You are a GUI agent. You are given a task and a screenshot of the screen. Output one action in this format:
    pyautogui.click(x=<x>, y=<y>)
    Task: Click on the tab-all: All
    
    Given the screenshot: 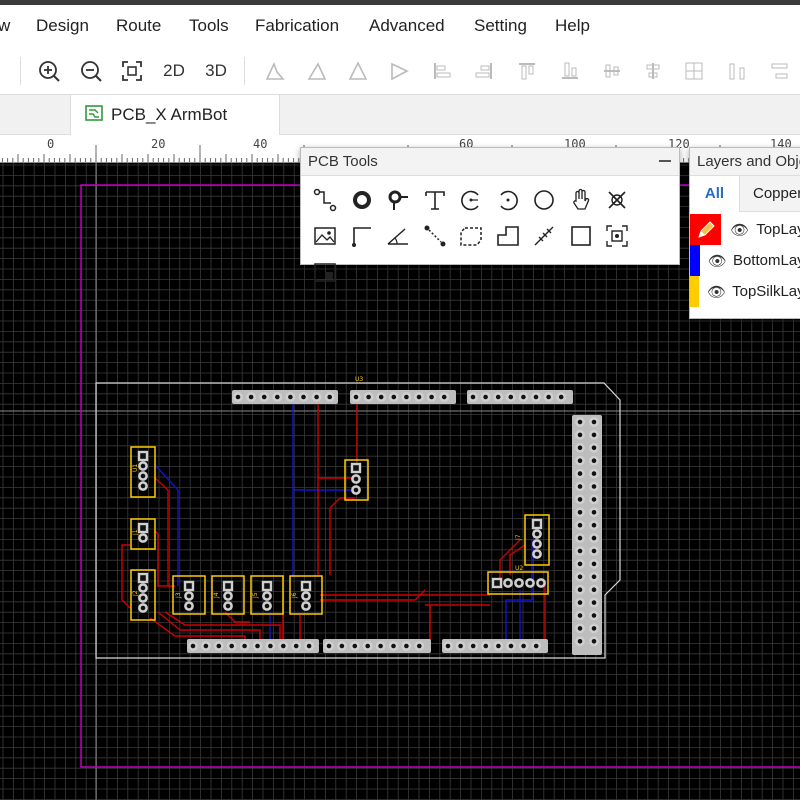 What is the action you would take?
    pyautogui.click(x=715, y=194)
    